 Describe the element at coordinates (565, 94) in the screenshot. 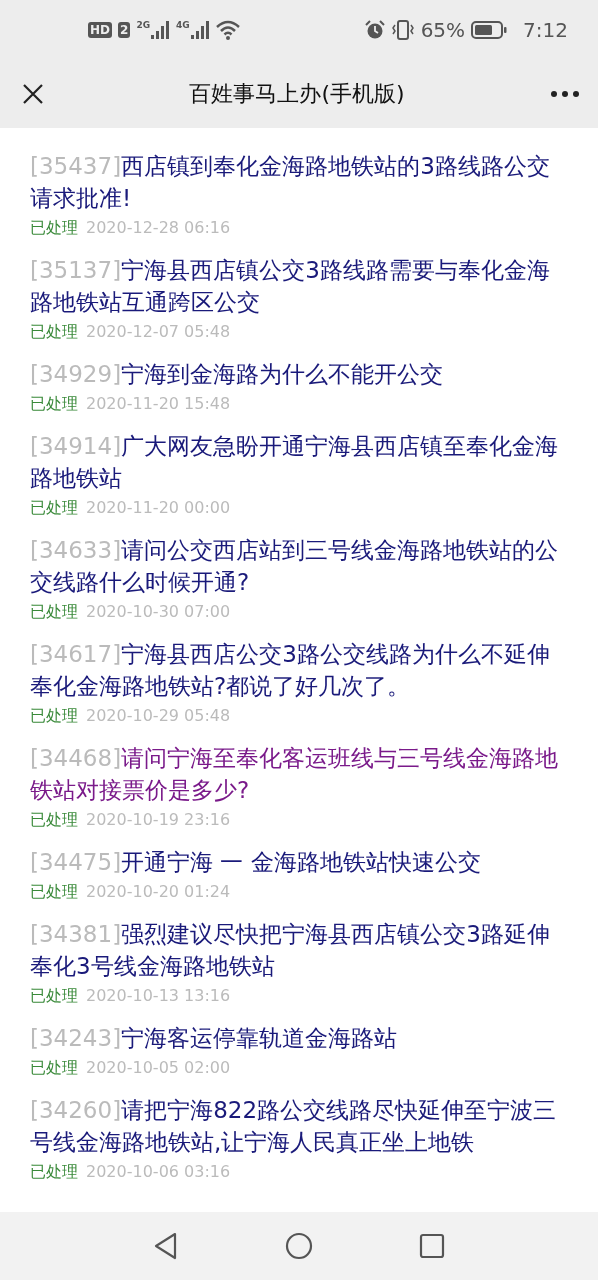

I see `more-icon` at that location.